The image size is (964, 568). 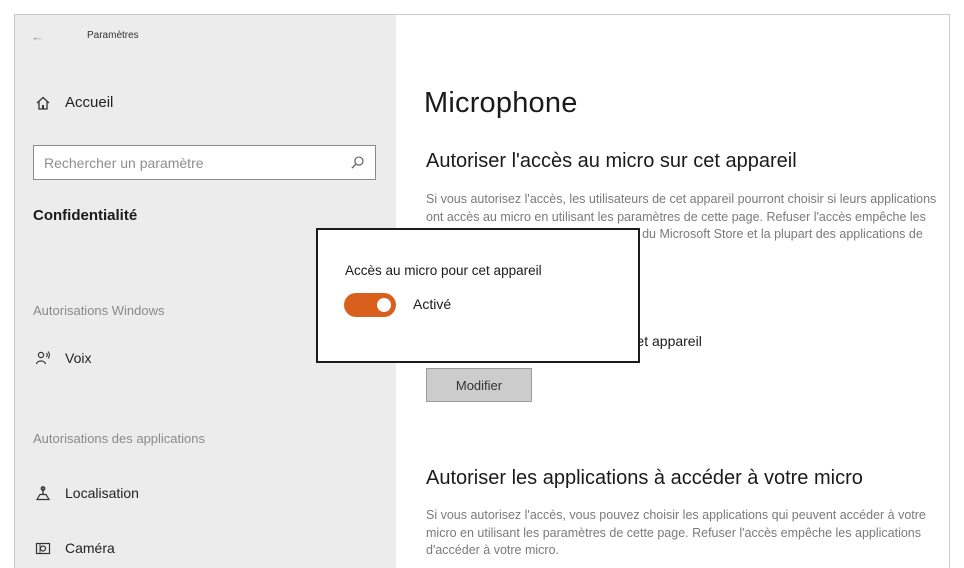 What do you see at coordinates (43, 103) in the screenshot?
I see `home-icon` at bounding box center [43, 103].